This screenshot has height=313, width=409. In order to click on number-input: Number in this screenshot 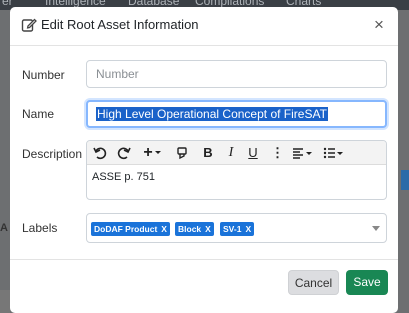, I will do `click(236, 74)`.